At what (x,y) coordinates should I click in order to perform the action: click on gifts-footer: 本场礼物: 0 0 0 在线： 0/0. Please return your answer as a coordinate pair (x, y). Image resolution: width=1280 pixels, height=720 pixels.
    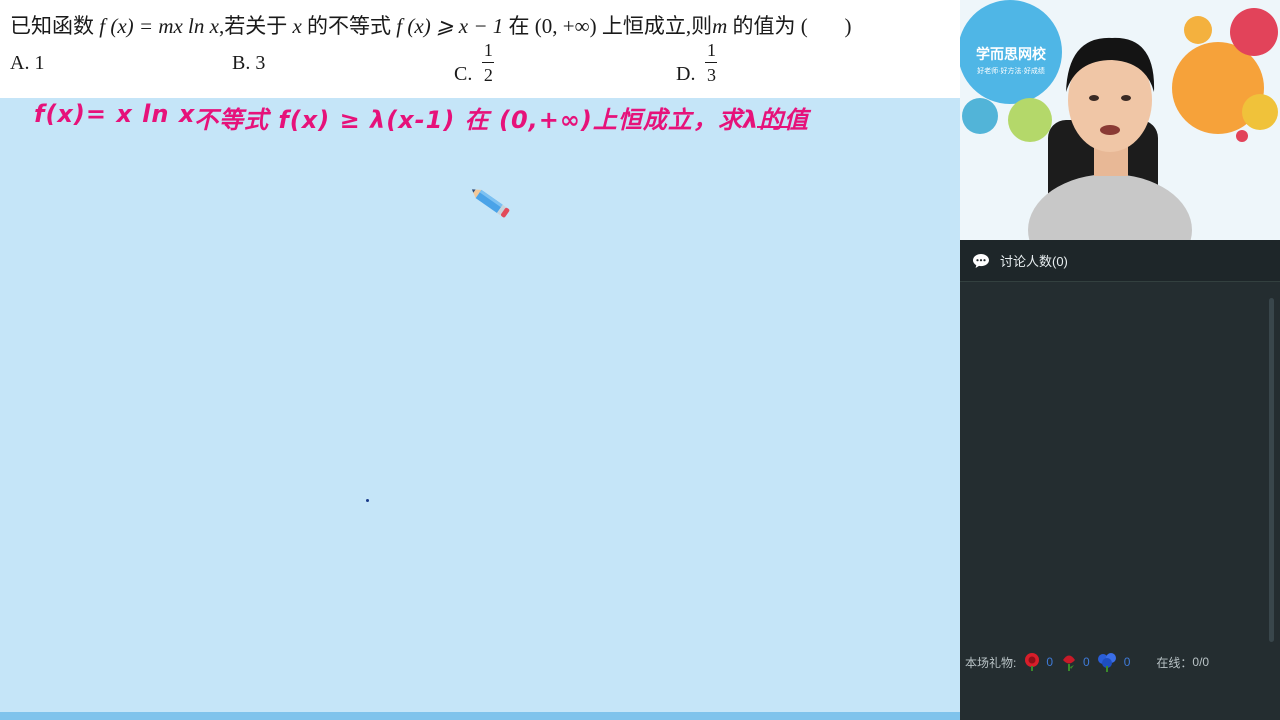
    Looking at the image, I should click on (1087, 662).